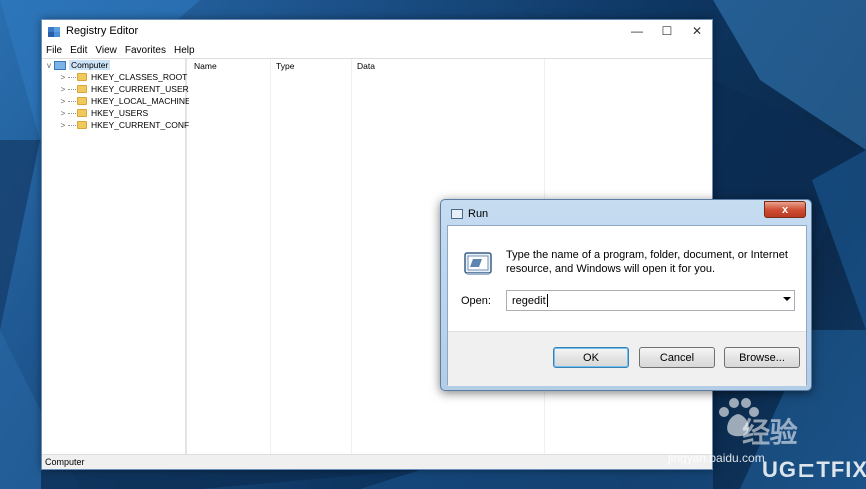 This screenshot has width=866, height=489. I want to click on column-header-type: Type, so click(311, 66).